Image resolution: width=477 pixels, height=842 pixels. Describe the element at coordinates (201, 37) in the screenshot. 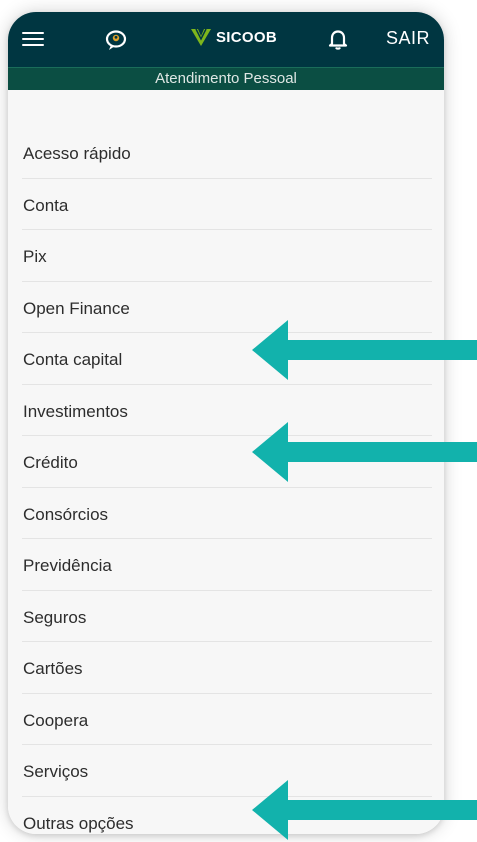

I see `sicoob-logo-icon` at that location.